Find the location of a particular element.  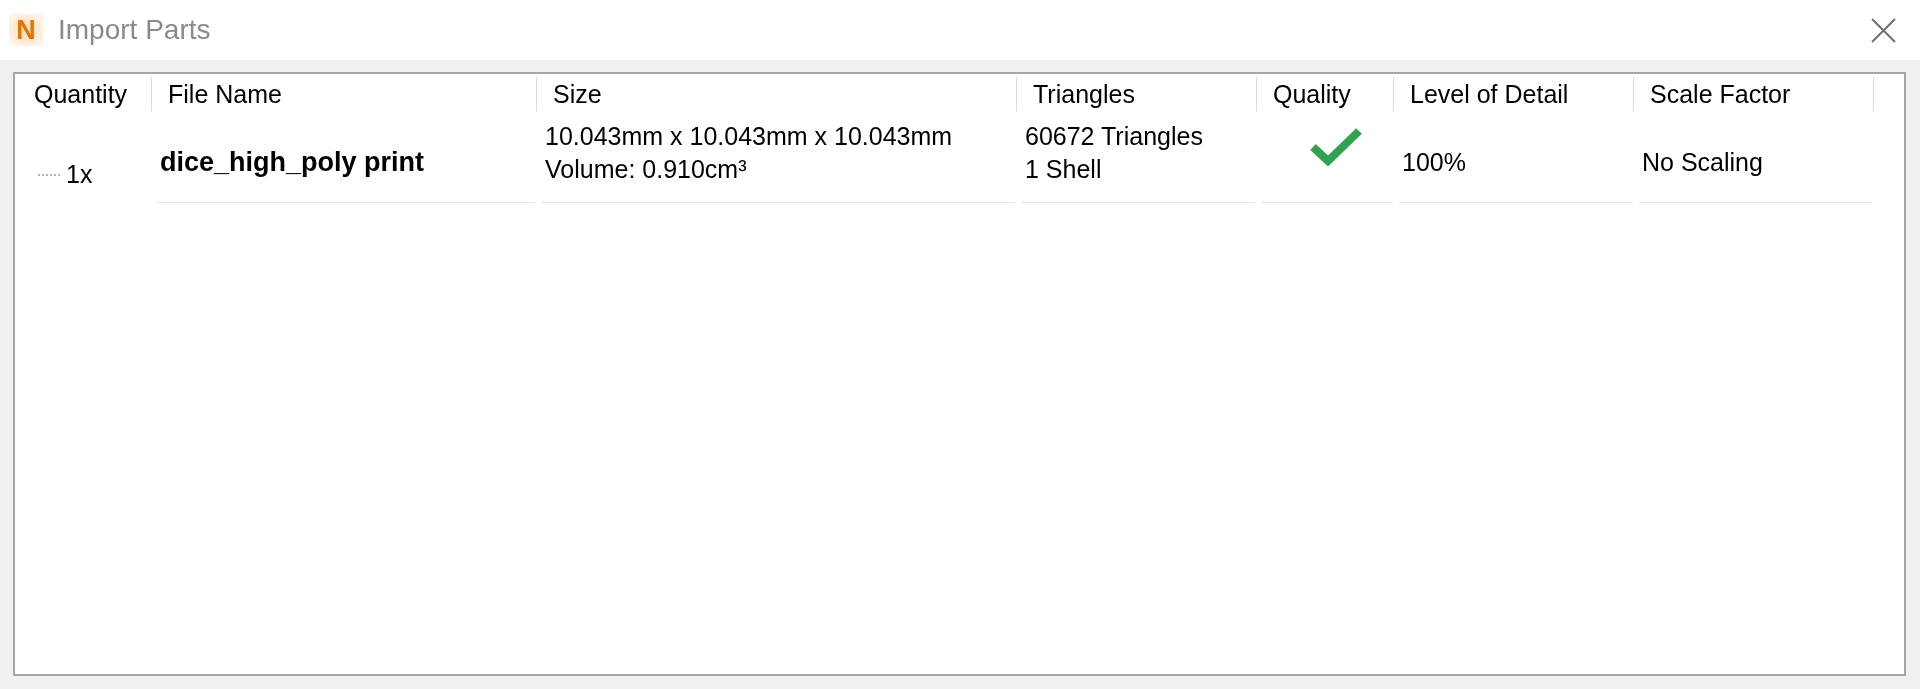

level-of-detail-text: 100% is located at coordinates (1434, 162).